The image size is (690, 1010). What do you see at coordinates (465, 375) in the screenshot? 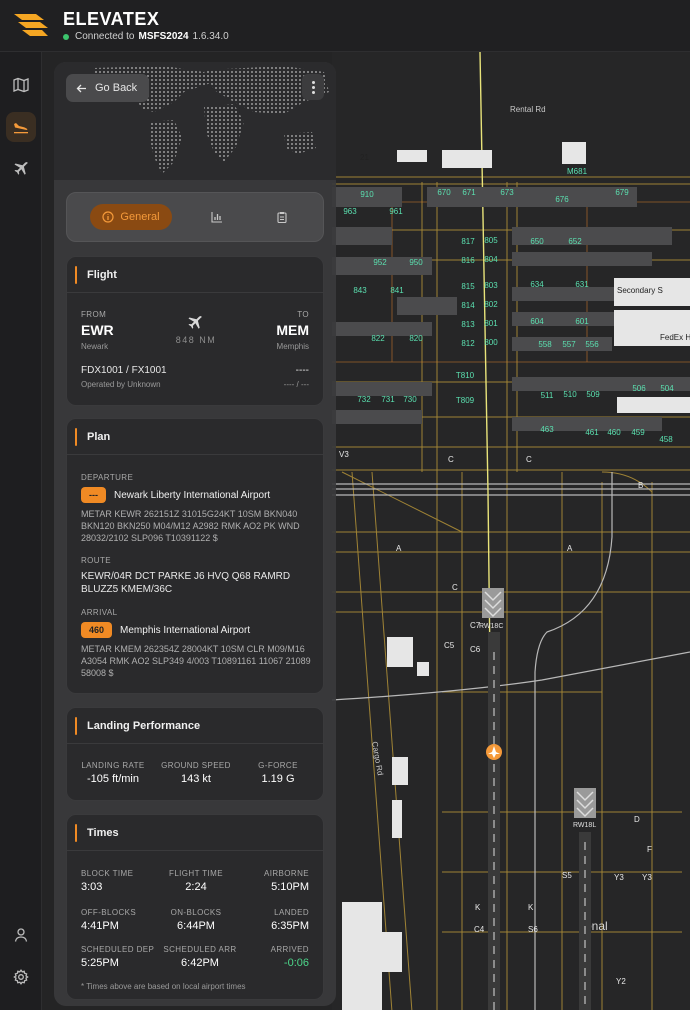
I see `gate-label: T810` at bounding box center [465, 375].